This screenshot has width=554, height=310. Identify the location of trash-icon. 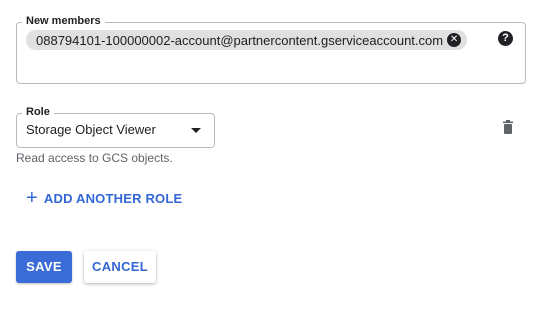
(508, 127).